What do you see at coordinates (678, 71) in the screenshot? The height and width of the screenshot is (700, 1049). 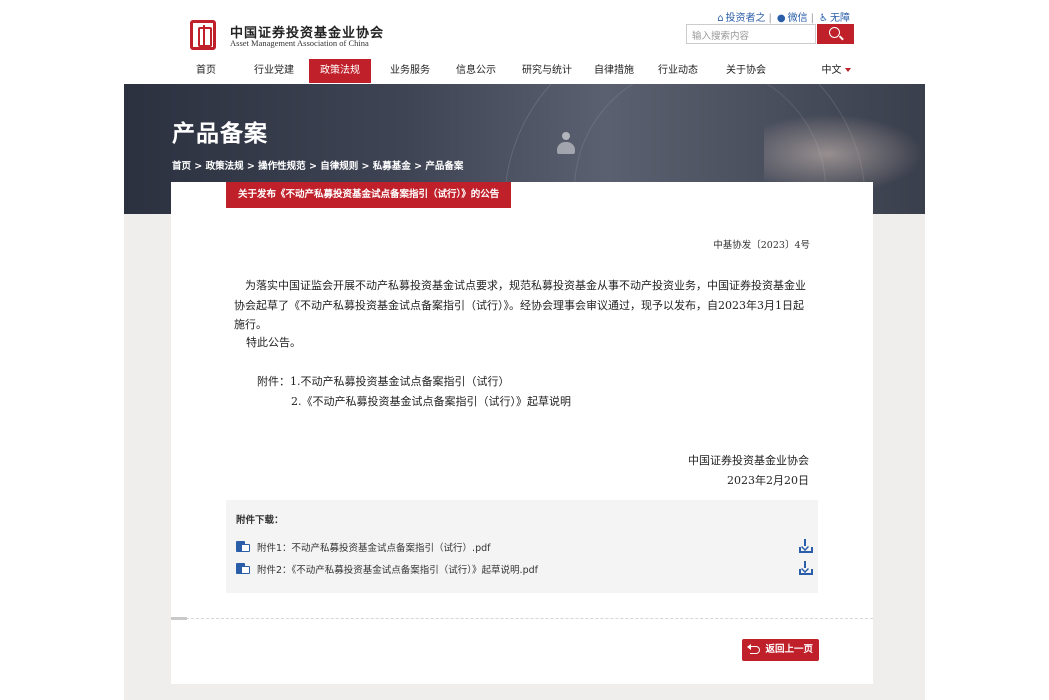 I see `nav-item-news: 行业动态` at bounding box center [678, 71].